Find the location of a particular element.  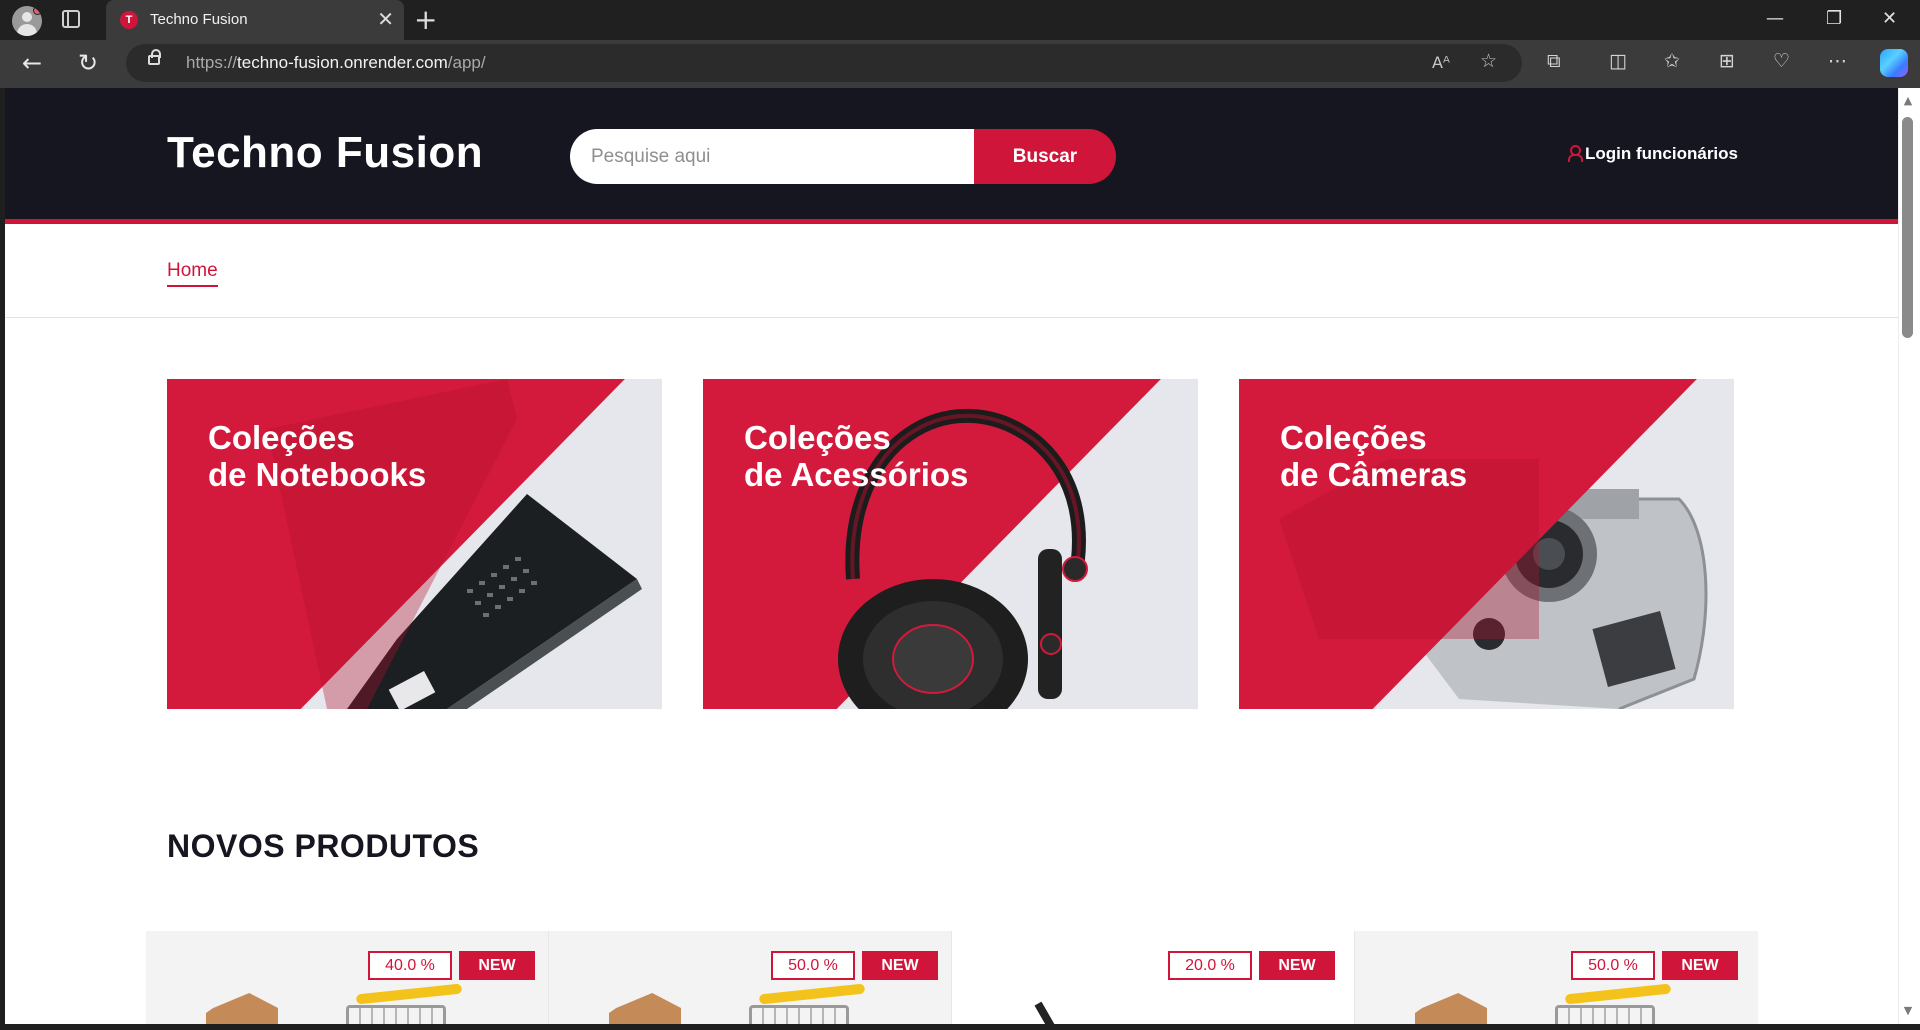

close-window-icon: ✕ is located at coordinates (1889, 18).